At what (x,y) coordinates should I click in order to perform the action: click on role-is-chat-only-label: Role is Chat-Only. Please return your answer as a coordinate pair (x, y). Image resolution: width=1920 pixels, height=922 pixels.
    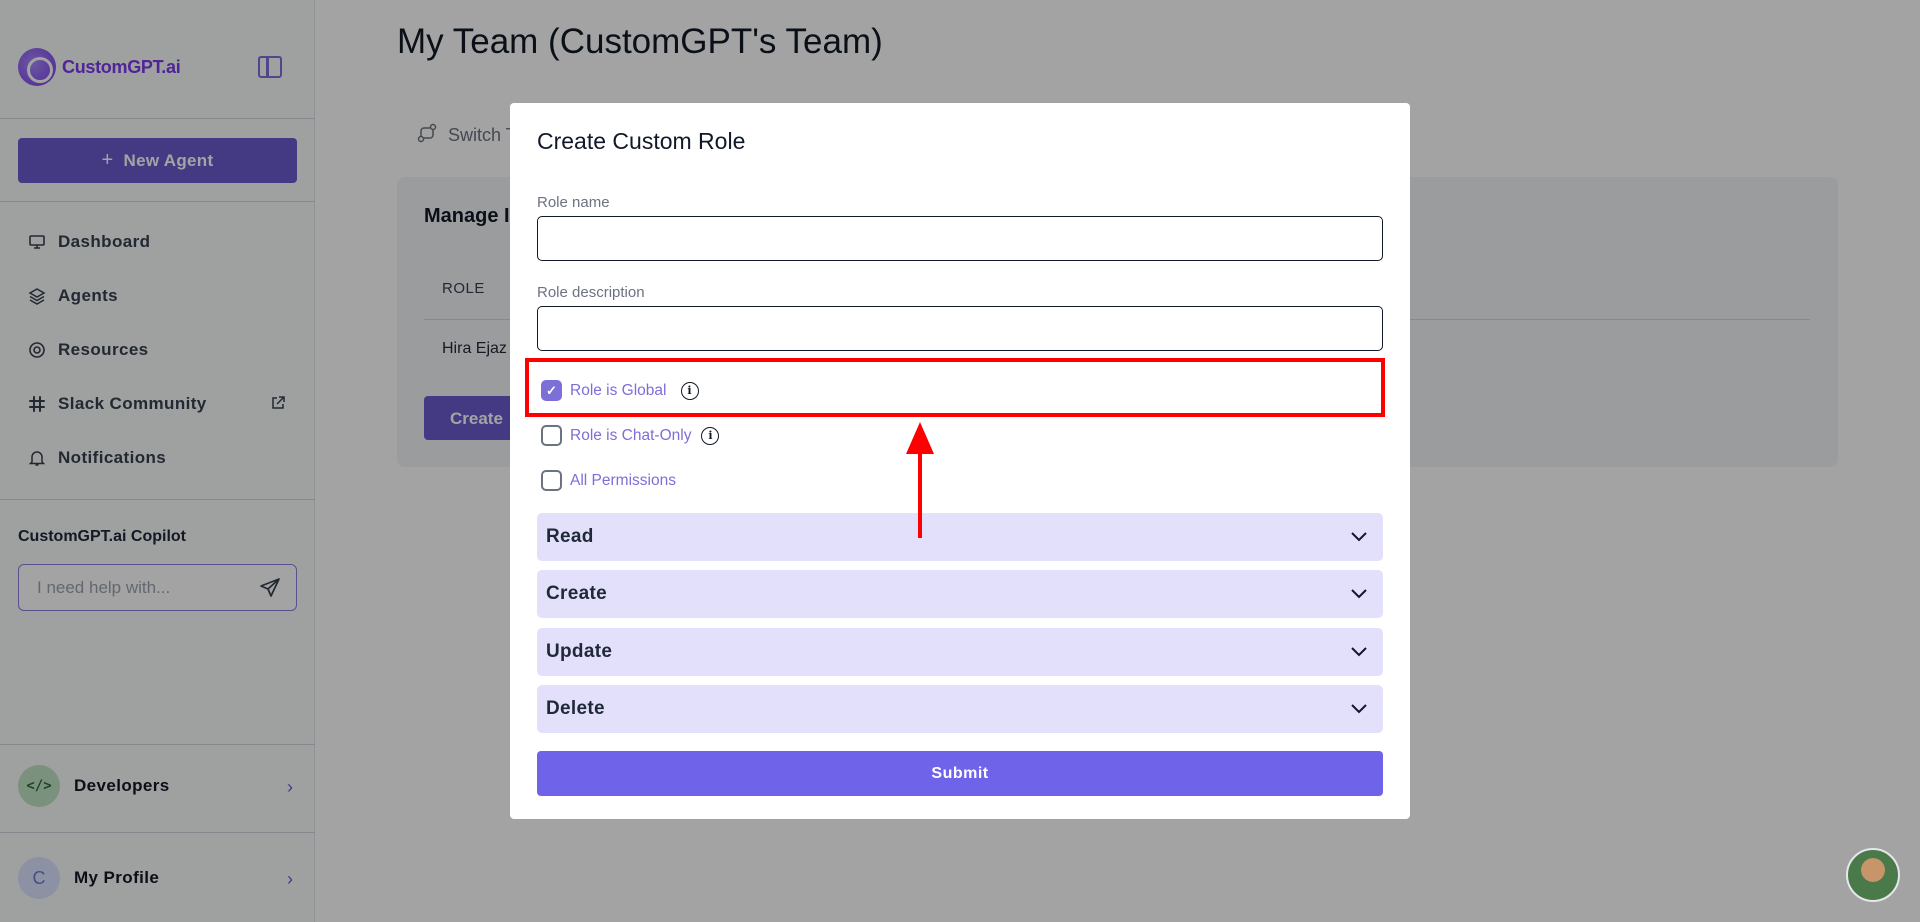
    Looking at the image, I should click on (631, 435).